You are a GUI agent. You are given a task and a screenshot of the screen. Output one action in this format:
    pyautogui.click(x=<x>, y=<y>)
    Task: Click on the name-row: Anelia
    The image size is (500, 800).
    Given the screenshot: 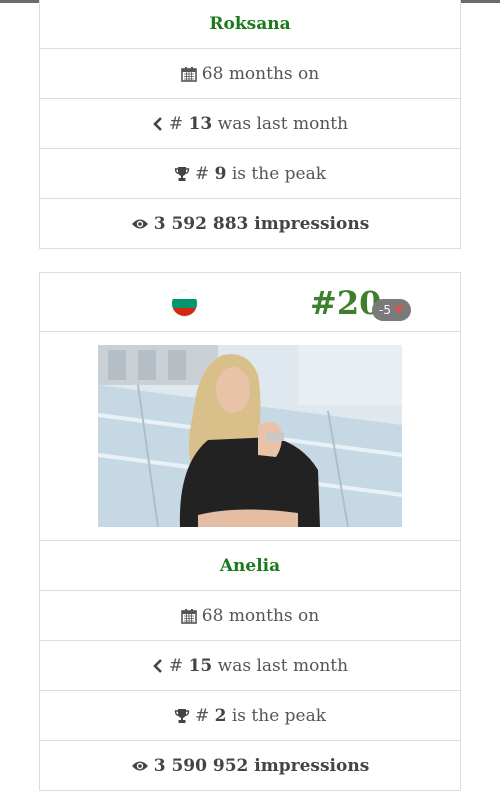 What is the action you would take?
    pyautogui.click(x=250, y=566)
    